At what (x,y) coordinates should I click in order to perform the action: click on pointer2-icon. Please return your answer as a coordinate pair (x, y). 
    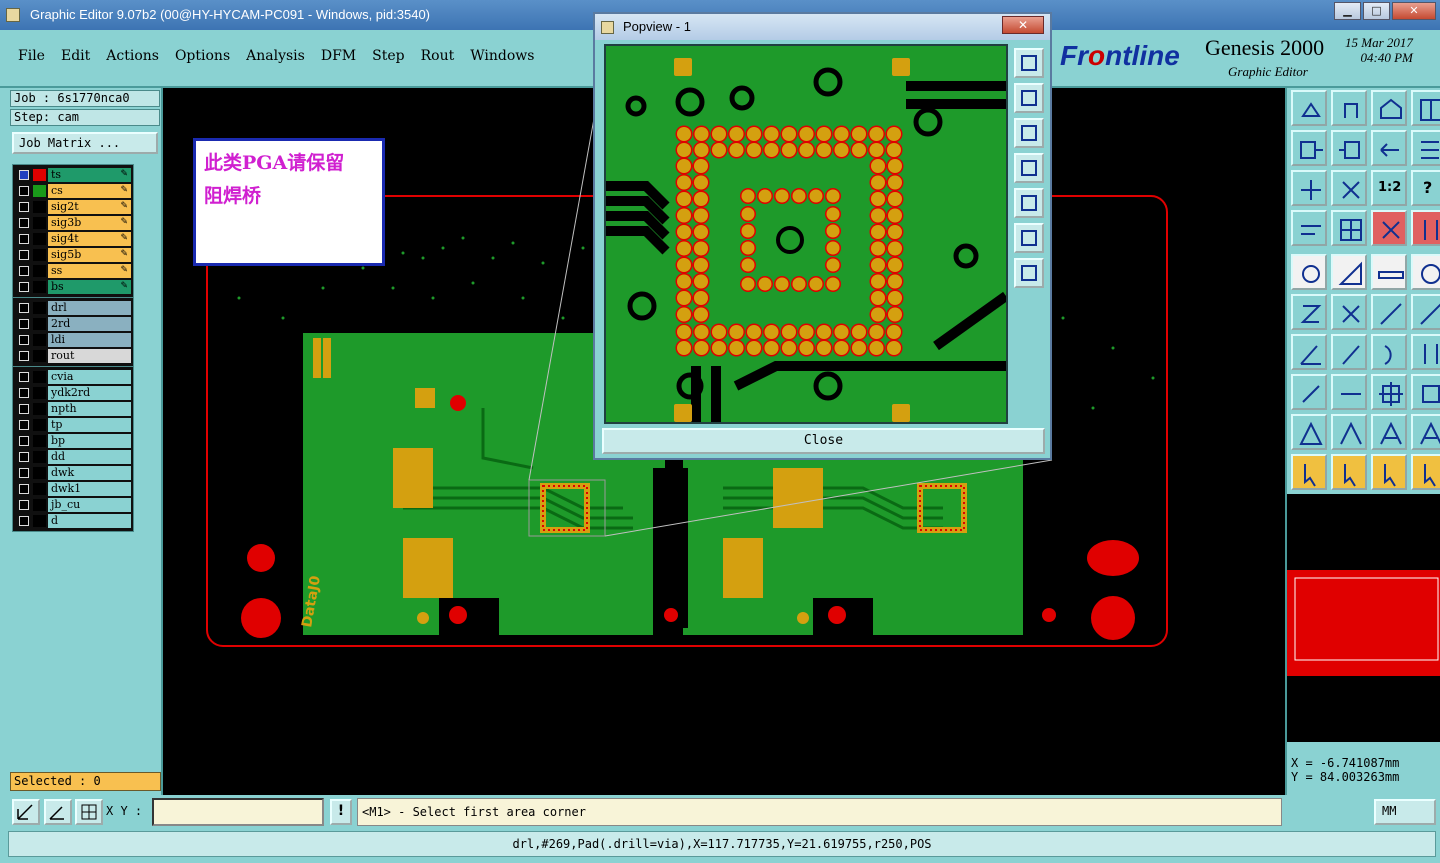
    Looking at the image, I should click on (1349, 472).